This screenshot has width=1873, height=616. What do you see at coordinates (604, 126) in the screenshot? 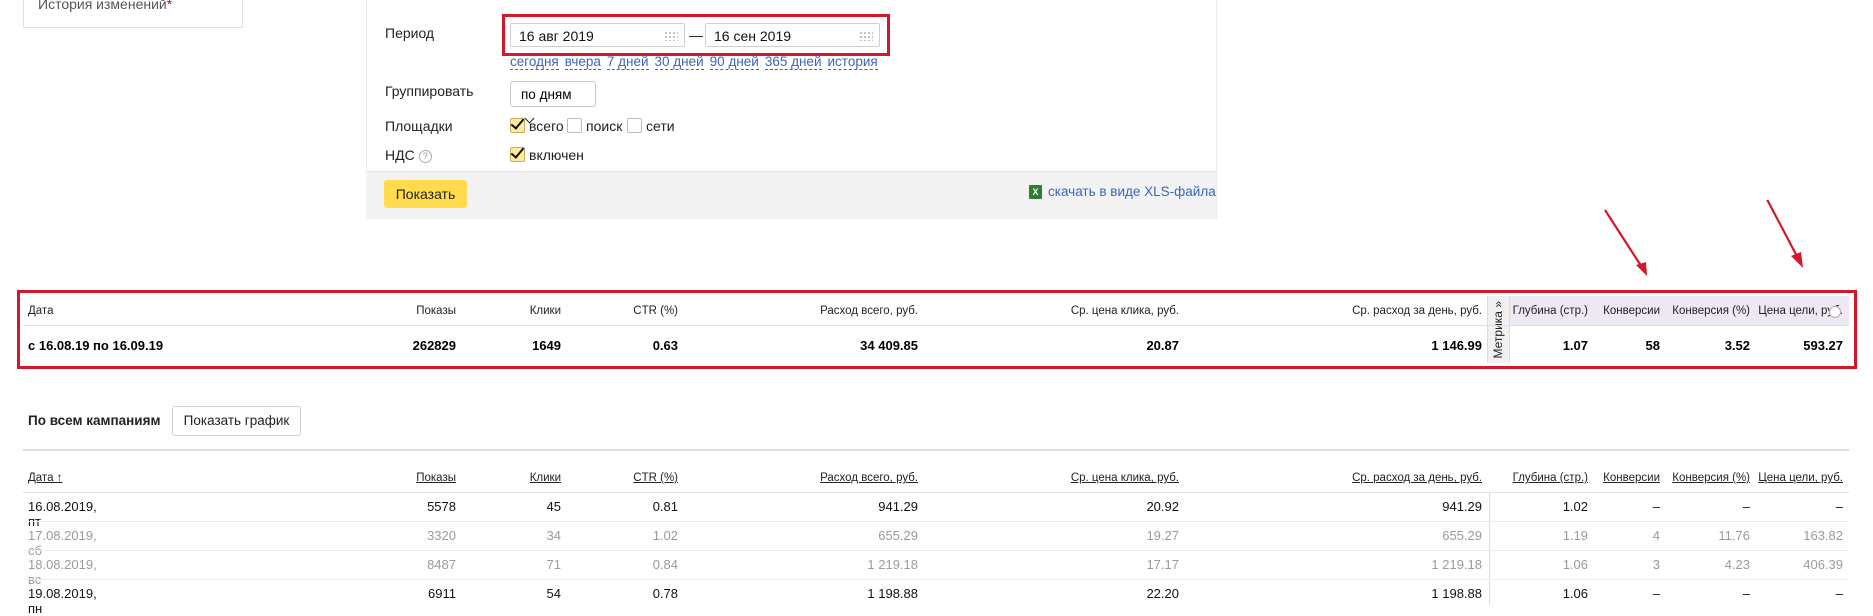
I see `platform-search-label: поиск` at bounding box center [604, 126].